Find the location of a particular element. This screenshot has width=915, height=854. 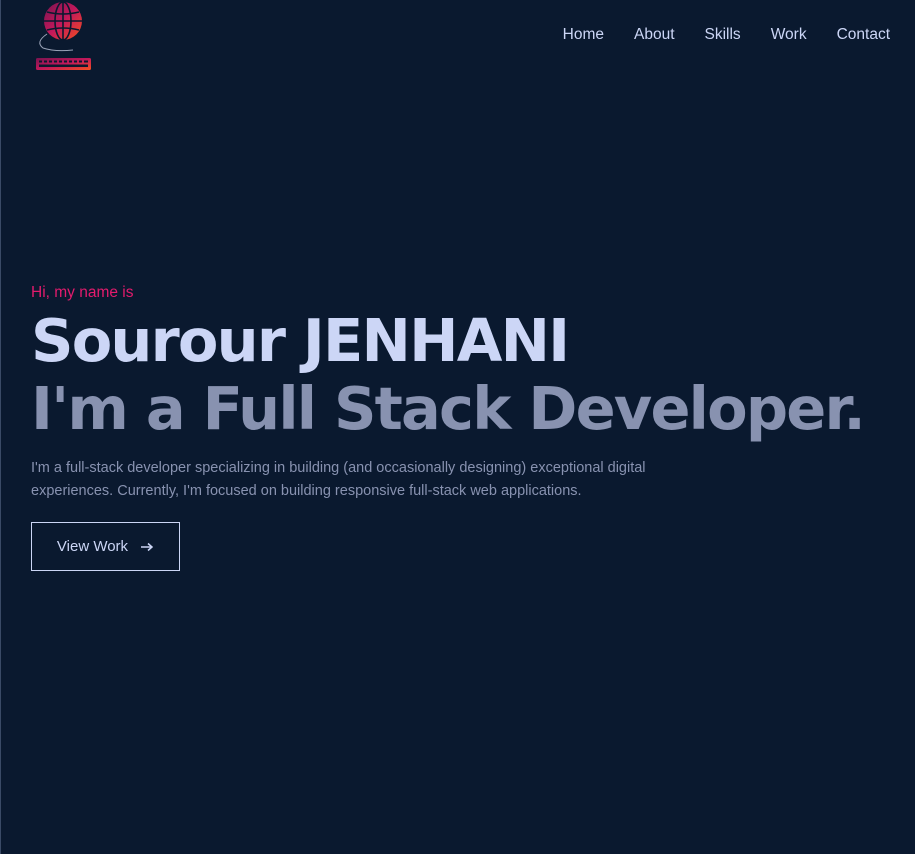

nav-item-contact: Contact is located at coordinates (863, 35).